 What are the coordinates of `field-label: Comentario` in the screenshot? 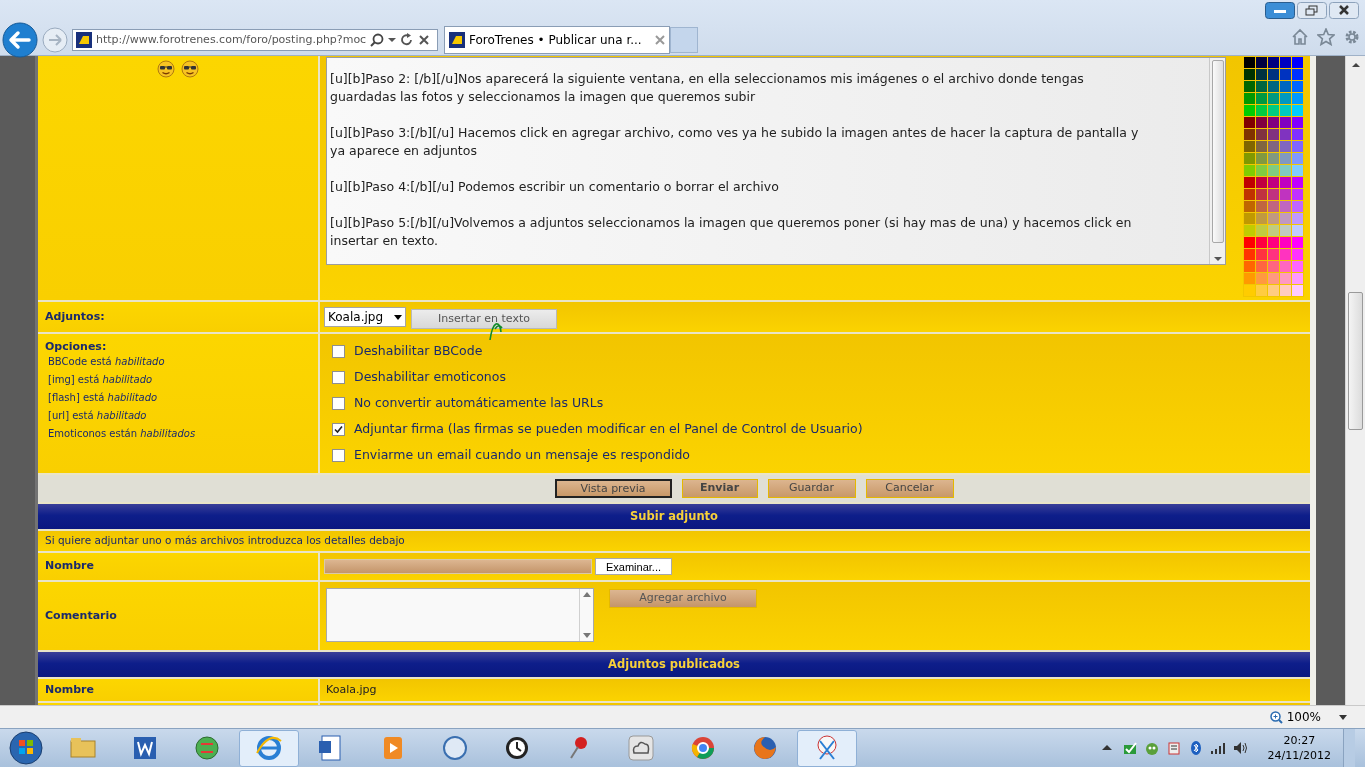 It's located at (81, 615).